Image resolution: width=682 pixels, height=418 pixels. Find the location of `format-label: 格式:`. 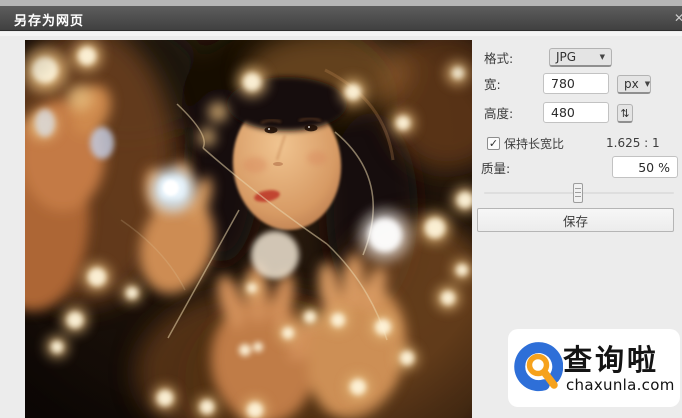

format-label: 格式: is located at coordinates (499, 58).